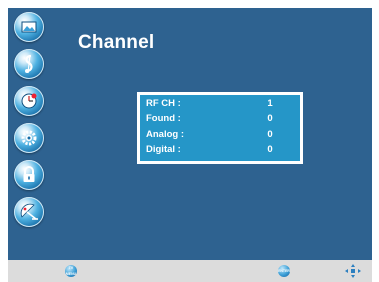 The width and height of the screenshot is (379, 282). I want to click on sidebar-item-setup, so click(29, 138).